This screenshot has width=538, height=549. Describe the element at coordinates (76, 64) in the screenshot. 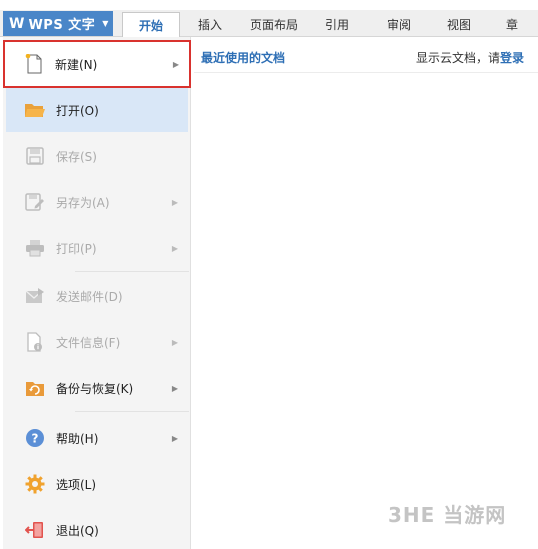

I see `menu-item-new-label: 新建(N)` at that location.